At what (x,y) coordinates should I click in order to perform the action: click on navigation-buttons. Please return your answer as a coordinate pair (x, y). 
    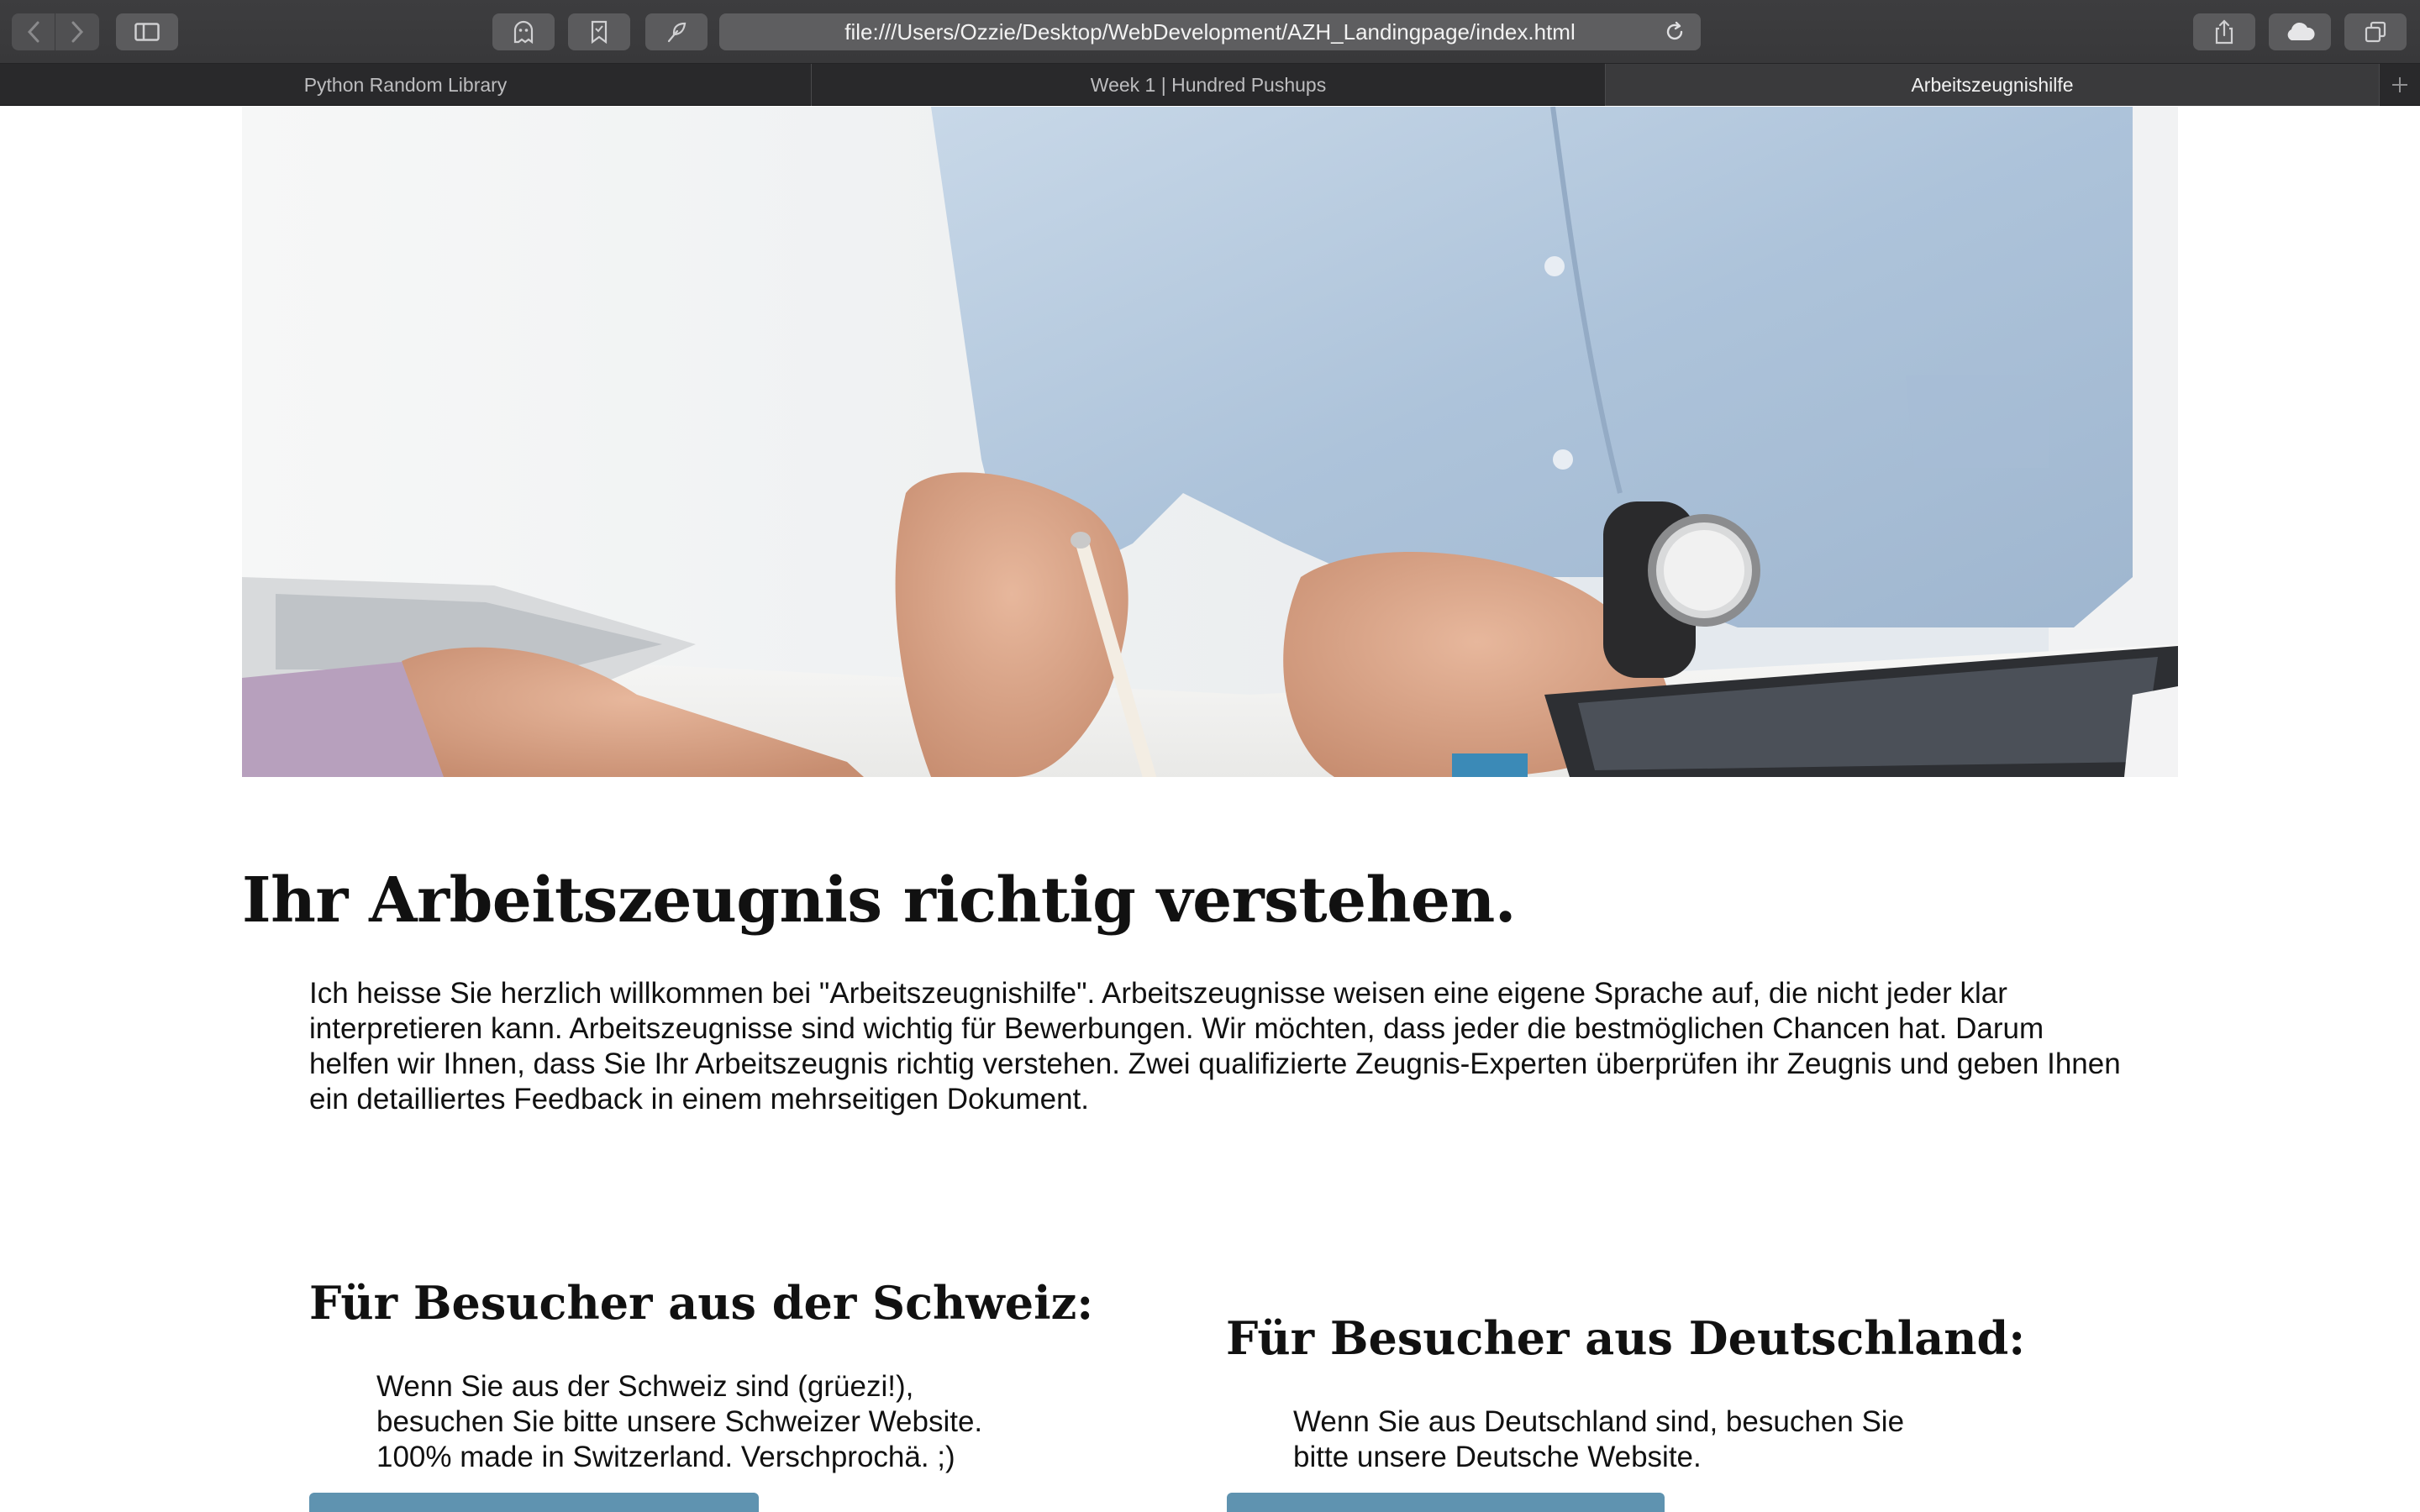
    Looking at the image, I should click on (55, 31).